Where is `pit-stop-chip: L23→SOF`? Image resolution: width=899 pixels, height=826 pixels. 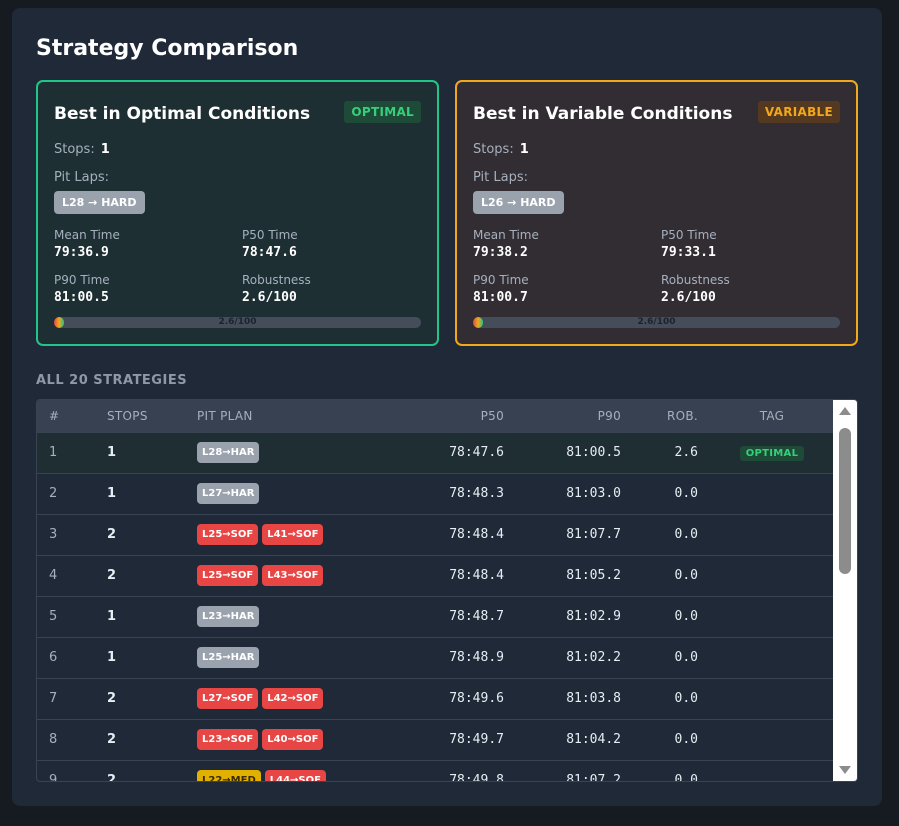
pit-stop-chip: L23→SOF is located at coordinates (228, 739).